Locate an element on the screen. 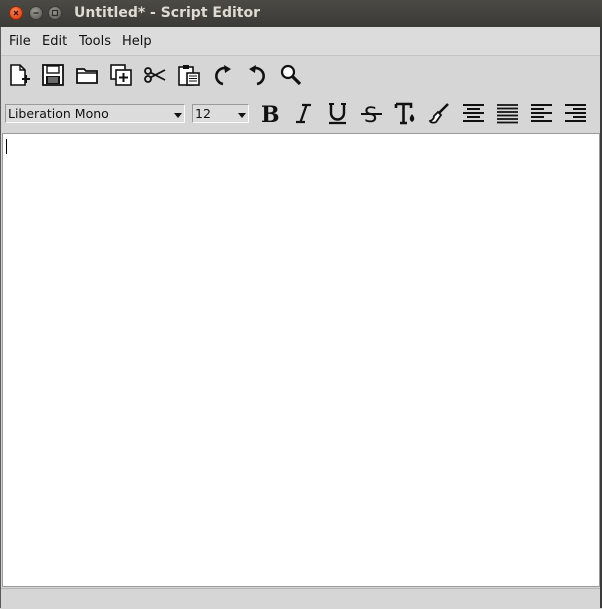 This screenshot has width=602, height=609. strikethrough-icon: S is located at coordinates (371, 115).